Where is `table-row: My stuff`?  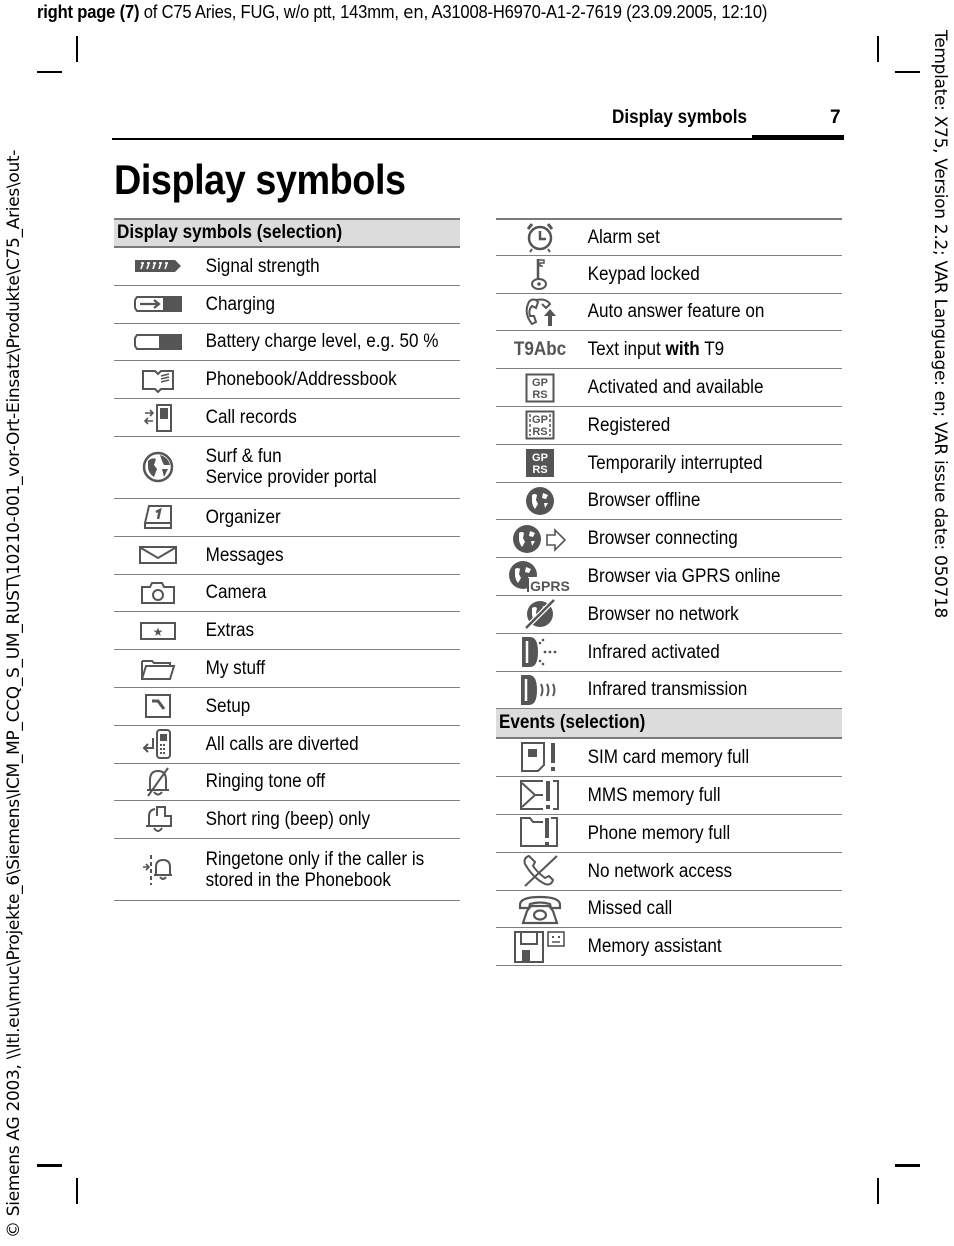 table-row: My stuff is located at coordinates (287, 669).